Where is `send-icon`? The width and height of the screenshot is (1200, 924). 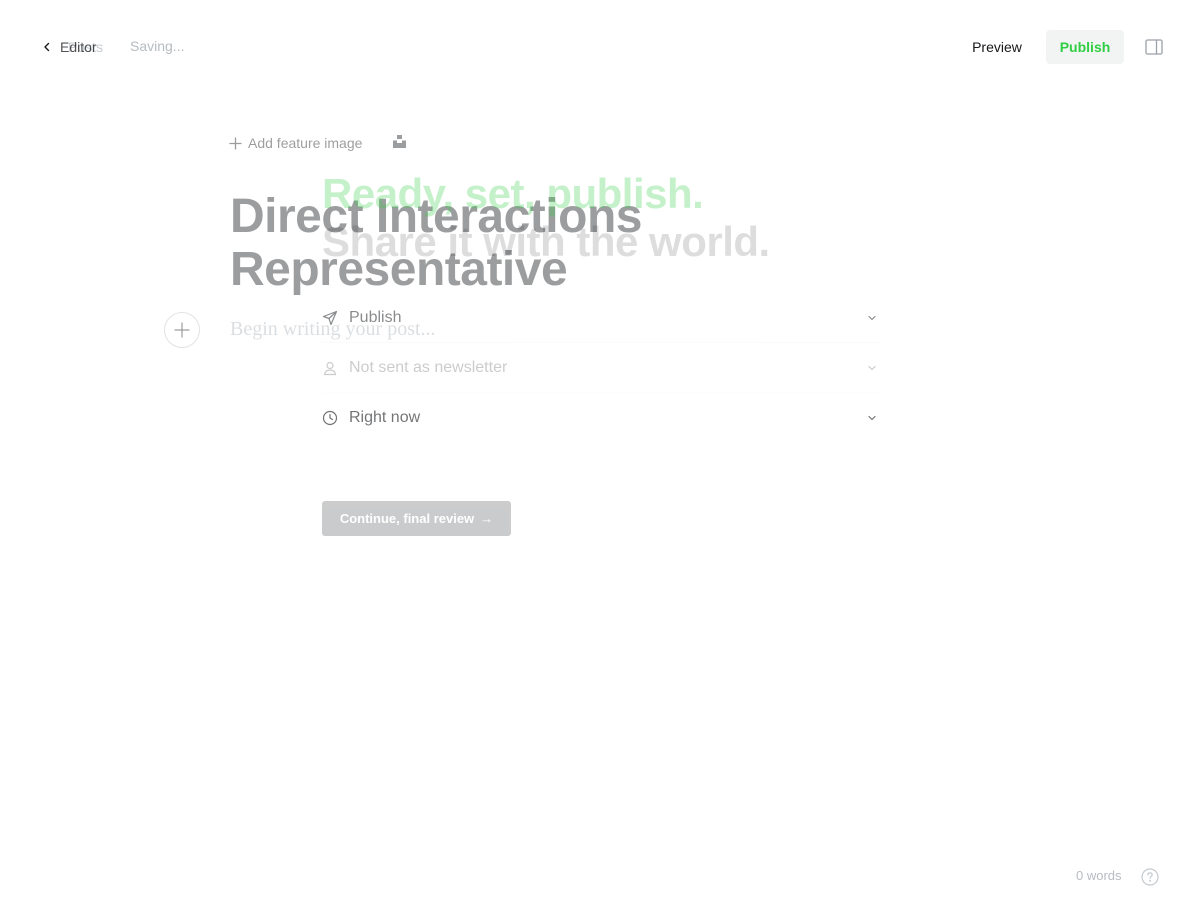 send-icon is located at coordinates (330, 318).